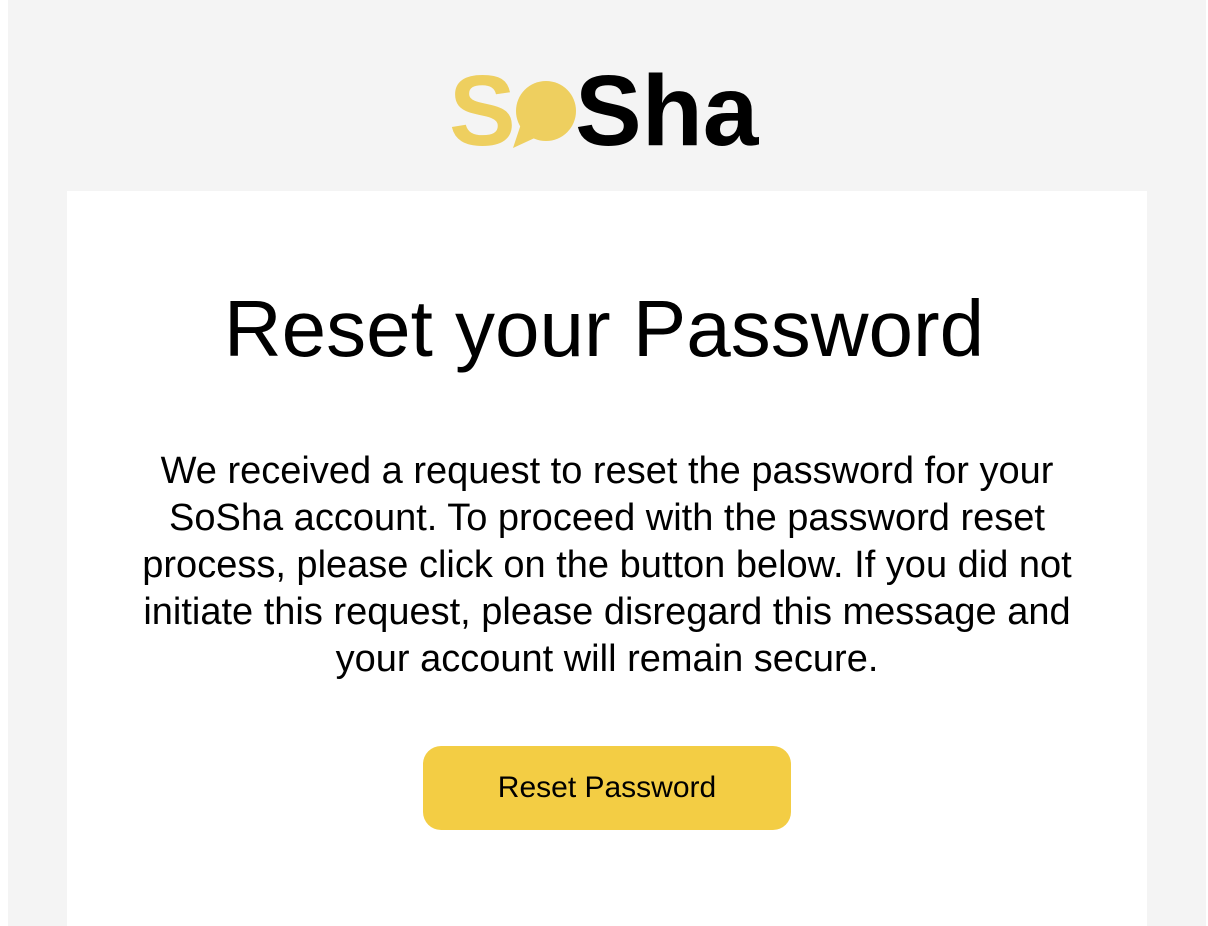 Image resolution: width=1208 pixels, height=926 pixels. Describe the element at coordinates (544, 114) in the screenshot. I see `speech-bubble-icon` at that location.